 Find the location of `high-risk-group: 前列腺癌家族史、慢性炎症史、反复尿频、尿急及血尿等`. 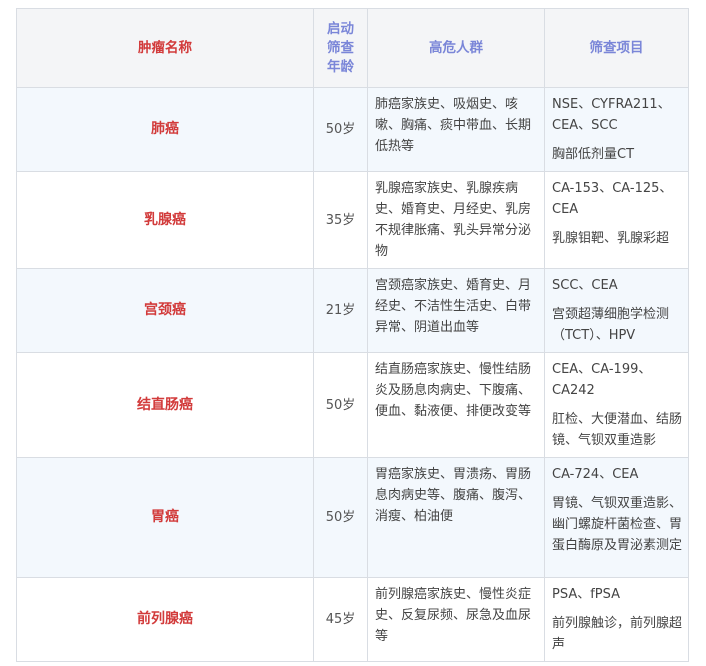

high-risk-group: 前列腺癌家族史、慢性炎症史、反复尿频、尿急及血尿等 is located at coordinates (456, 619).